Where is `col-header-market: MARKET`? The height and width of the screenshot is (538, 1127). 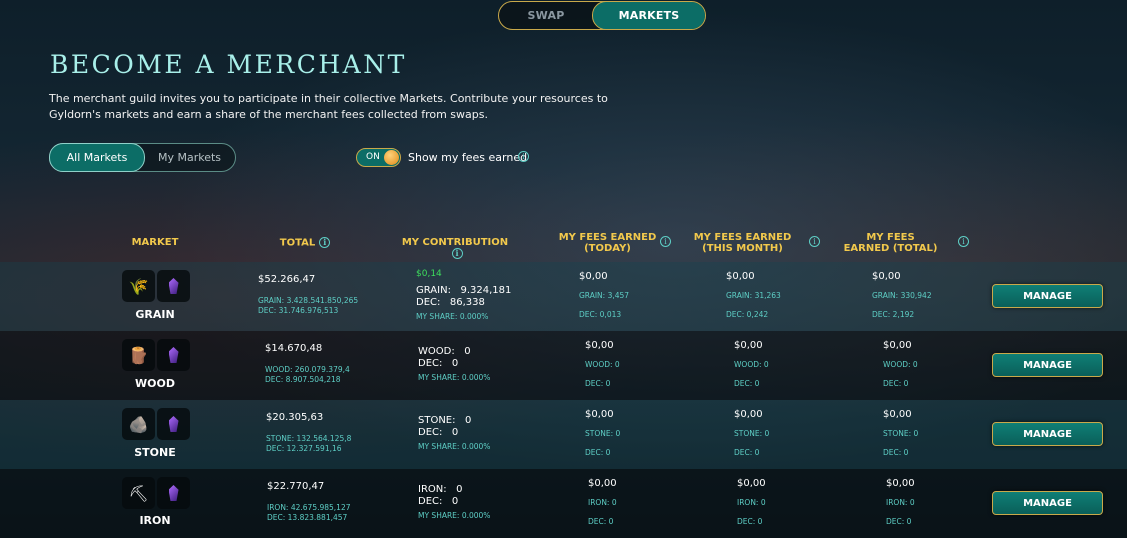
col-header-market: MARKET is located at coordinates (155, 242).